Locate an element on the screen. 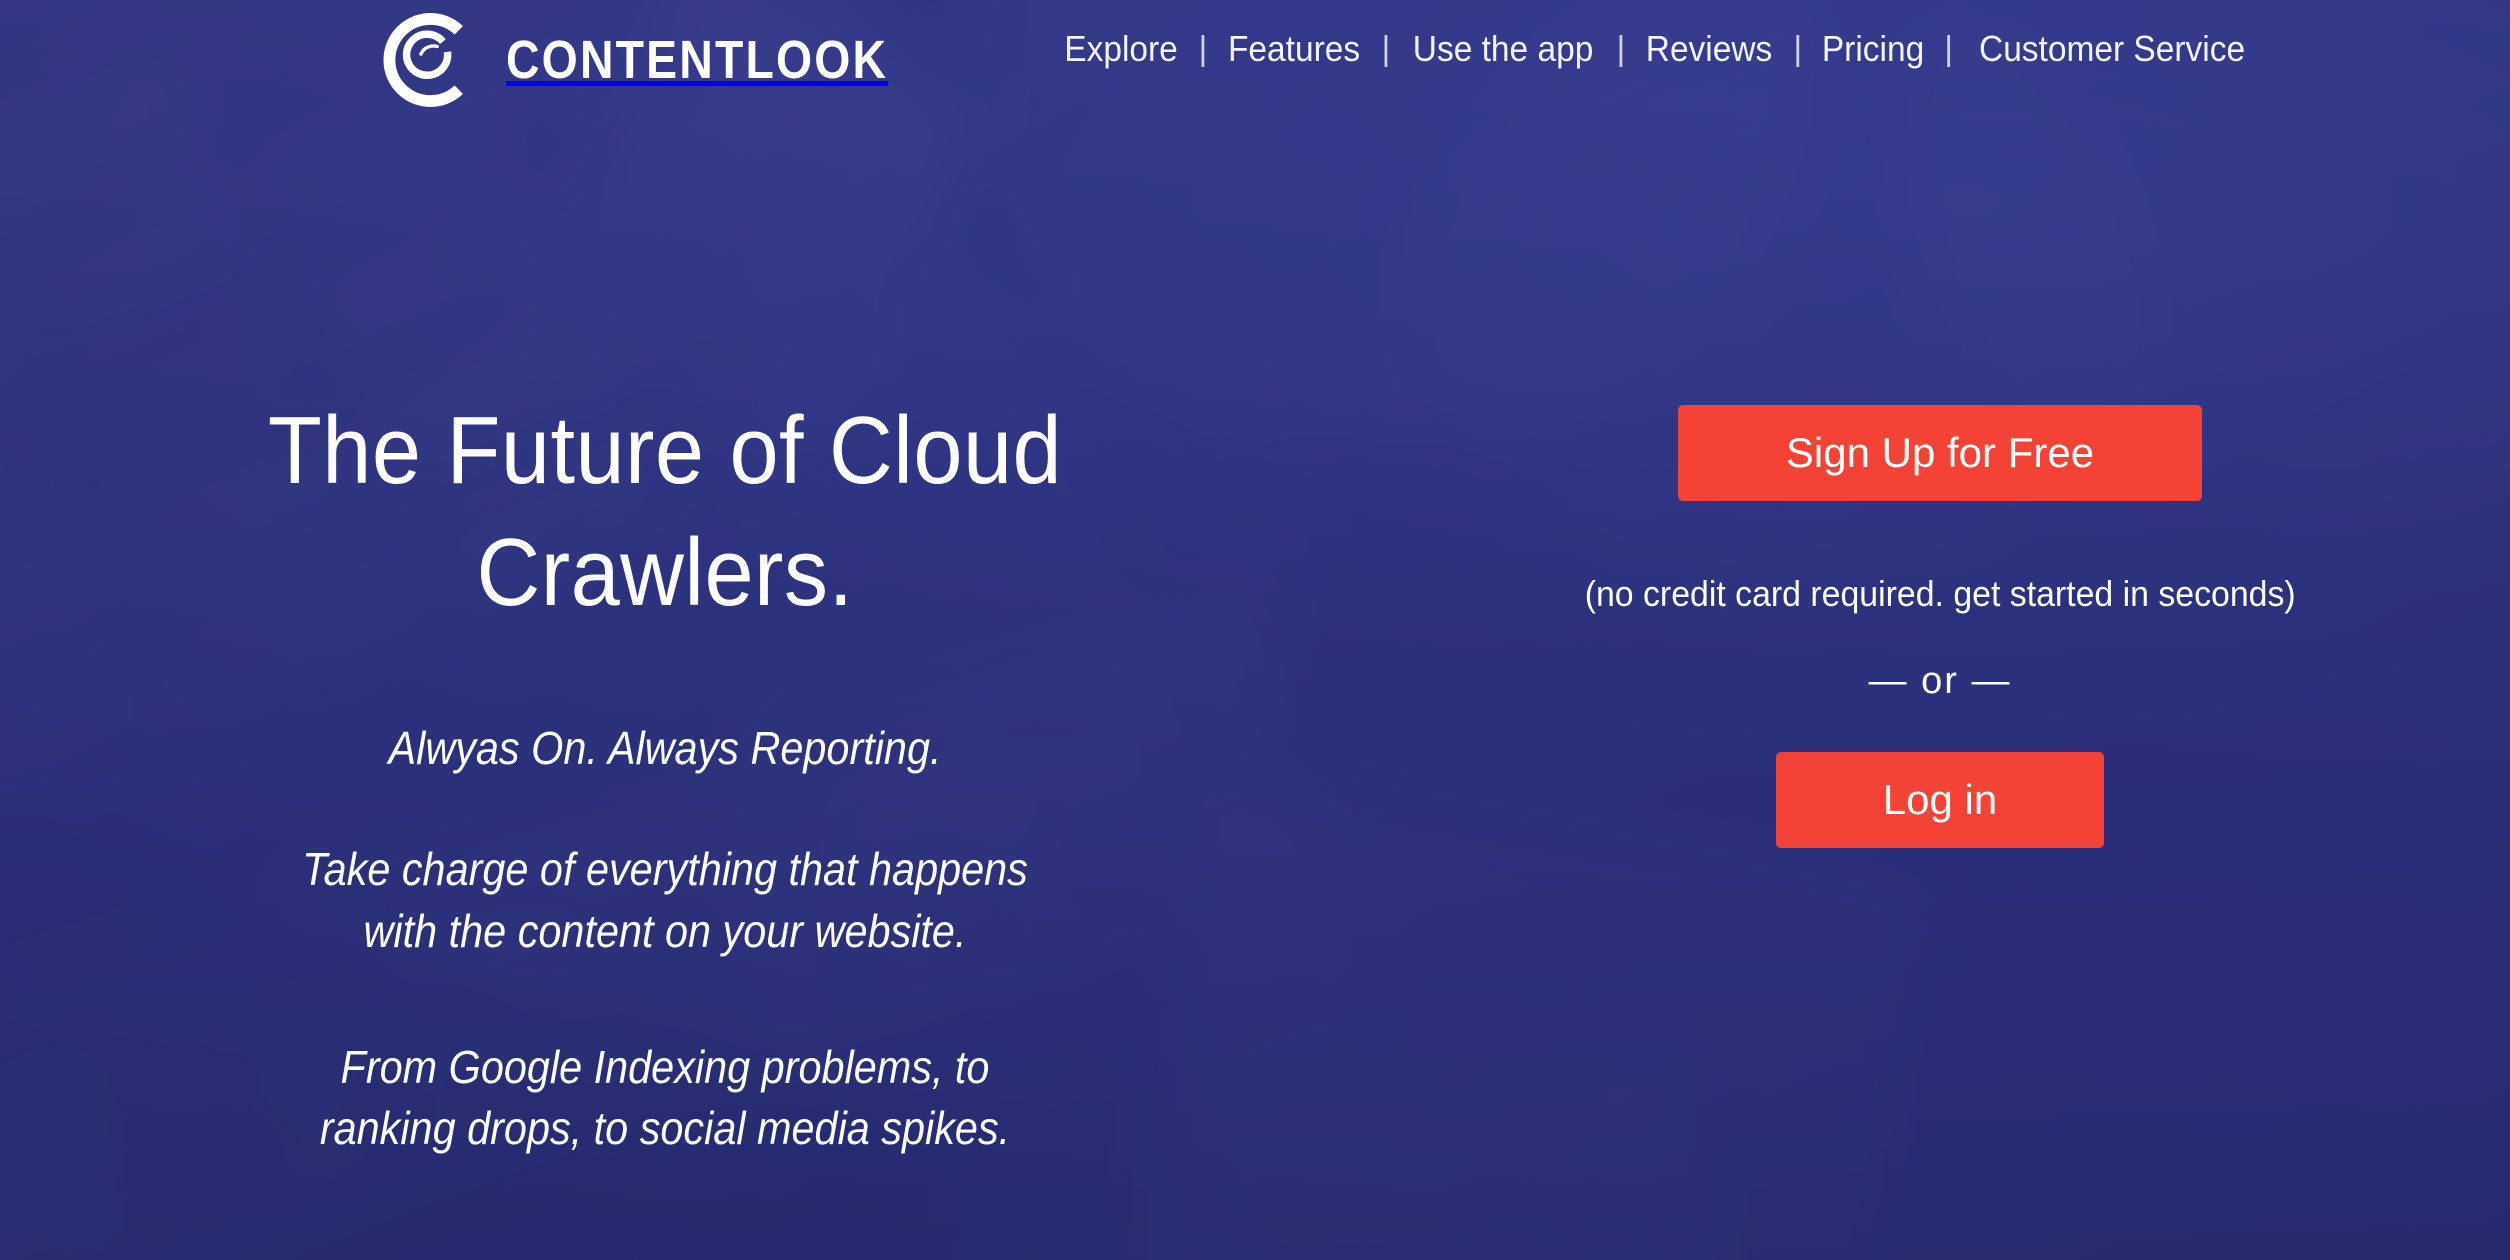  brand-name: CONTENTLOOK is located at coordinates (697, 60).